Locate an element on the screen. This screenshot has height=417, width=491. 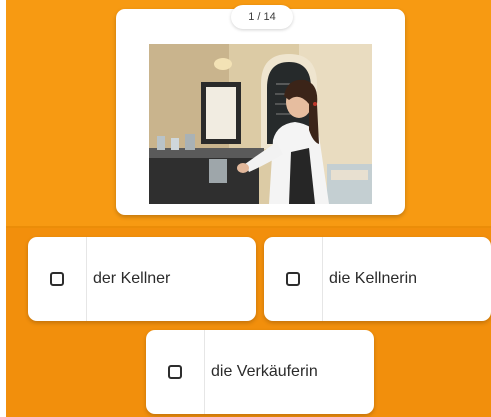
answer-option-der-kellner: der Kellner is located at coordinates (142, 279).